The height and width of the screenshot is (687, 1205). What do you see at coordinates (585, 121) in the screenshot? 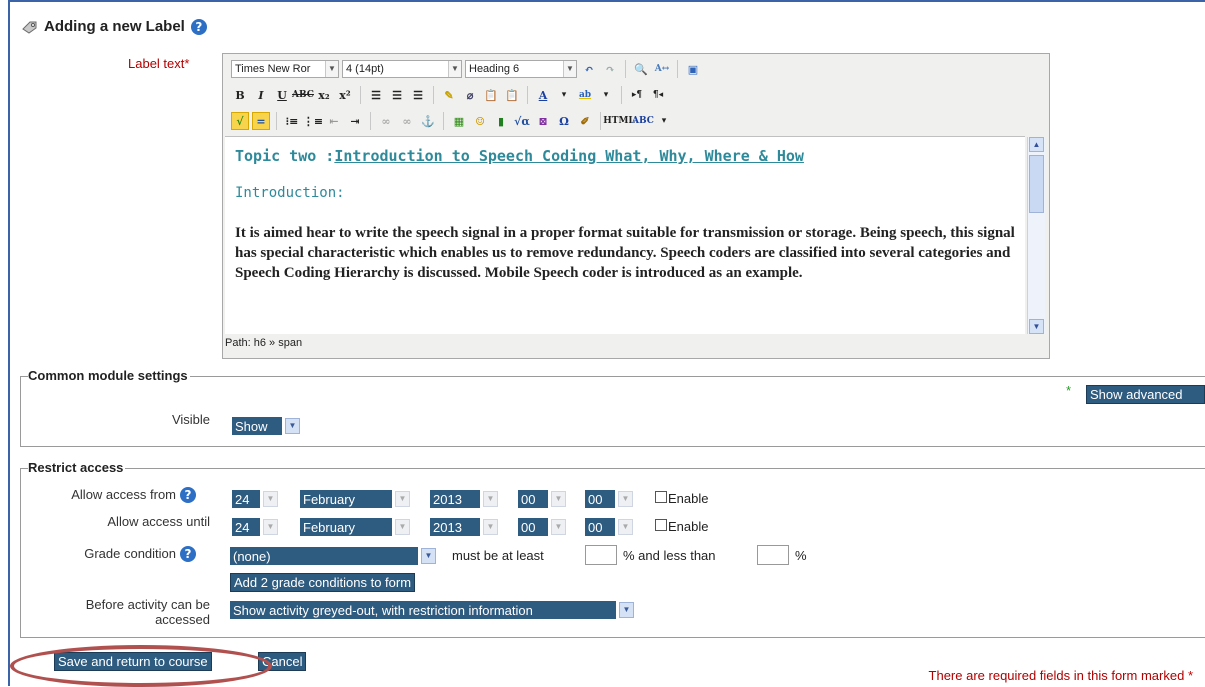
I see `edit-icon: ✐` at bounding box center [585, 121].